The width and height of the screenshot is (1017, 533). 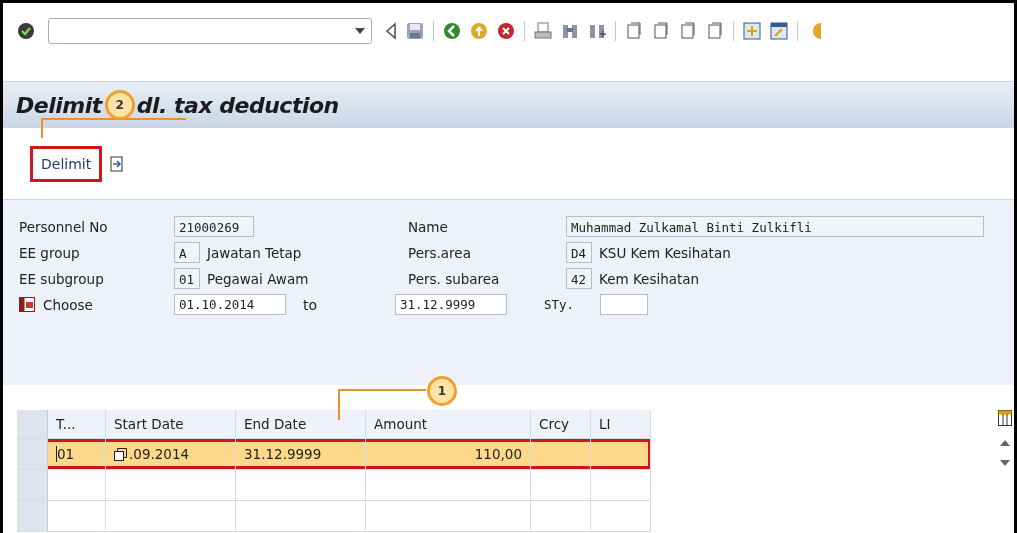 What do you see at coordinates (210, 31) in the screenshot?
I see `command-field` at bounding box center [210, 31].